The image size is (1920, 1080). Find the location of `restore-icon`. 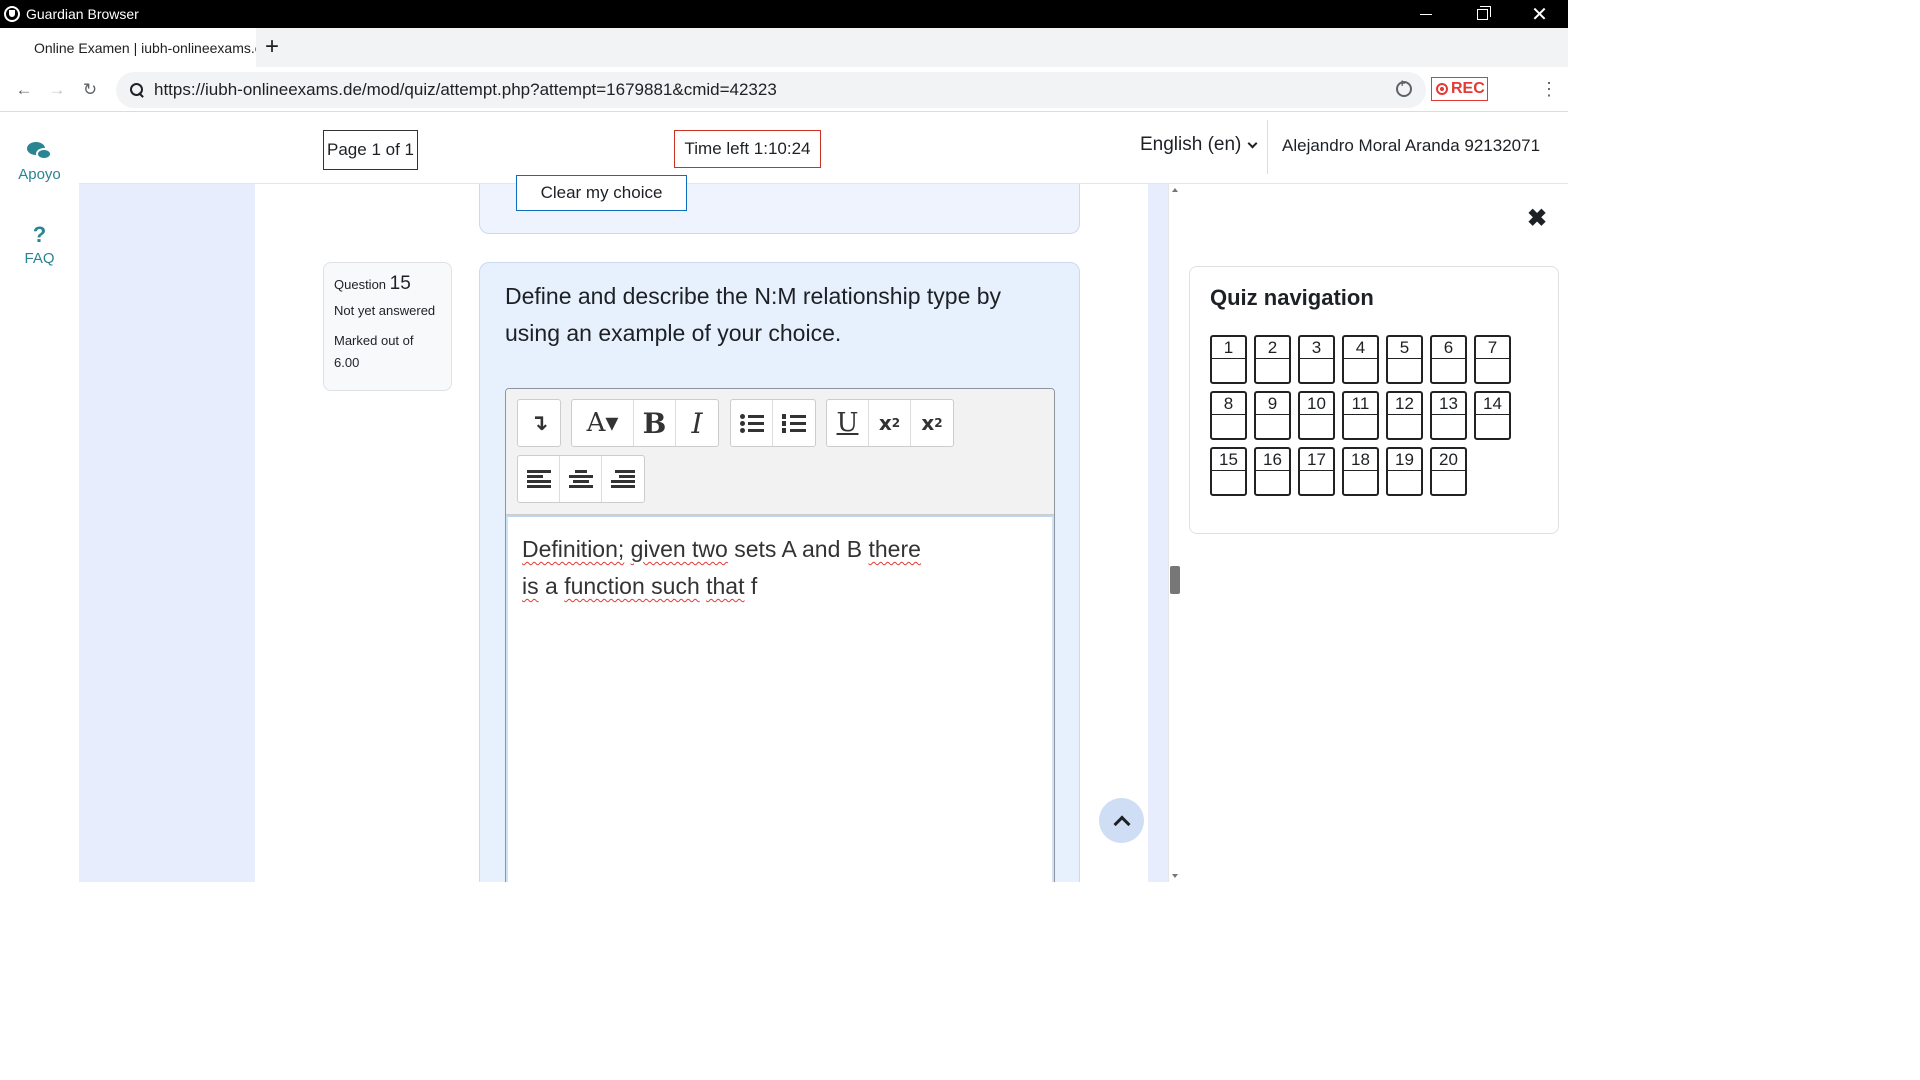

restore-icon is located at coordinates (1484, 12).